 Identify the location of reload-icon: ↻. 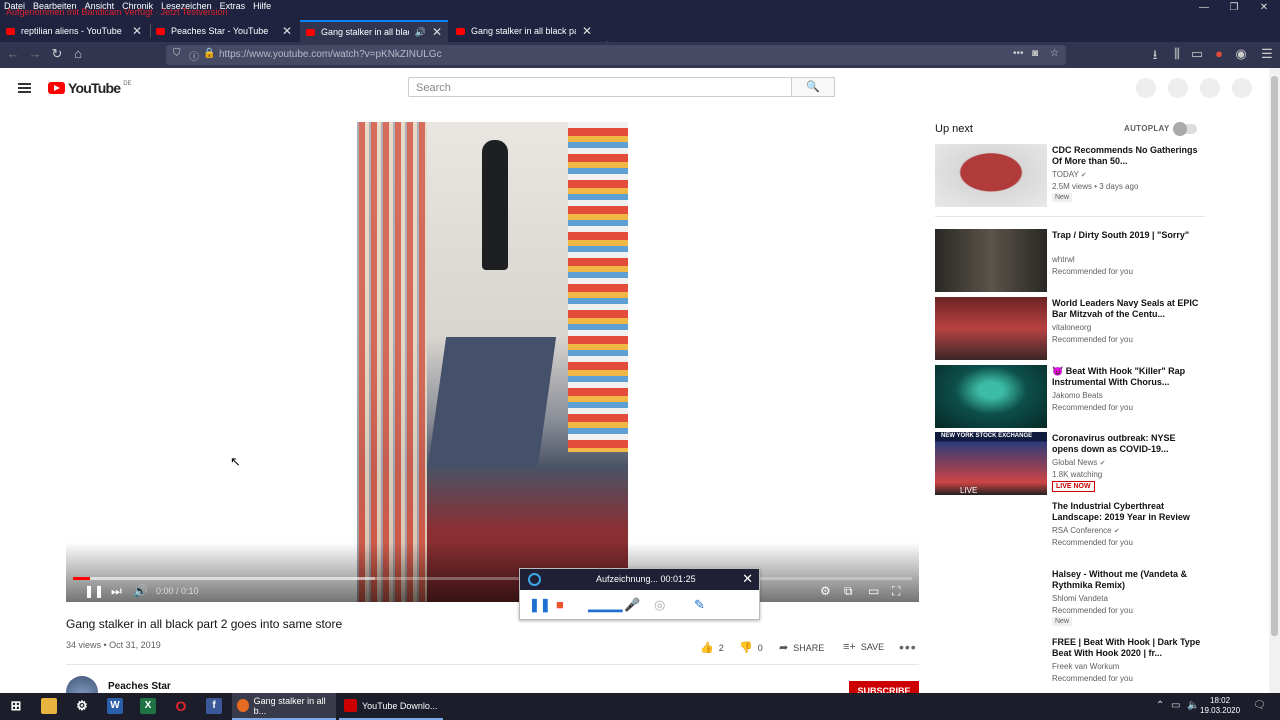
(57, 54).